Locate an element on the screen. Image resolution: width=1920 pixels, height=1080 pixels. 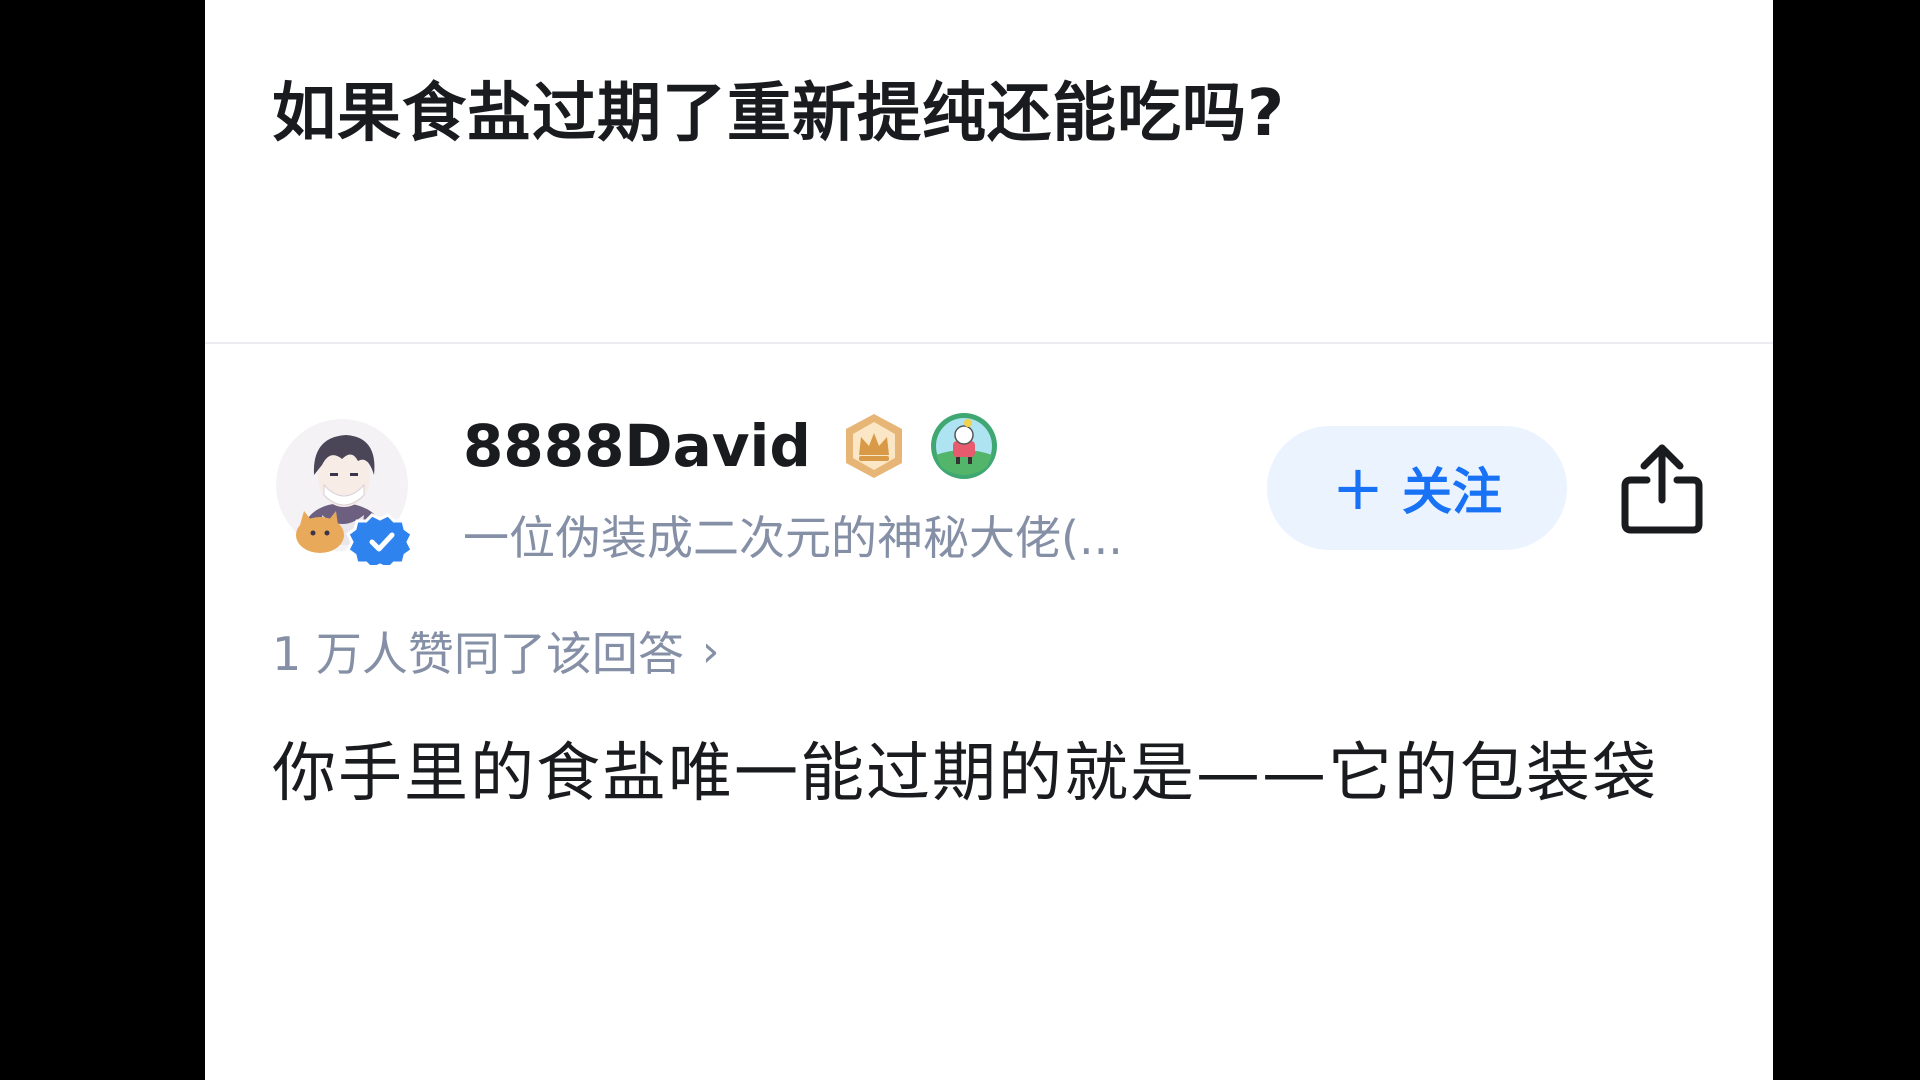
plus-icon: + is located at coordinates (1358, 487).